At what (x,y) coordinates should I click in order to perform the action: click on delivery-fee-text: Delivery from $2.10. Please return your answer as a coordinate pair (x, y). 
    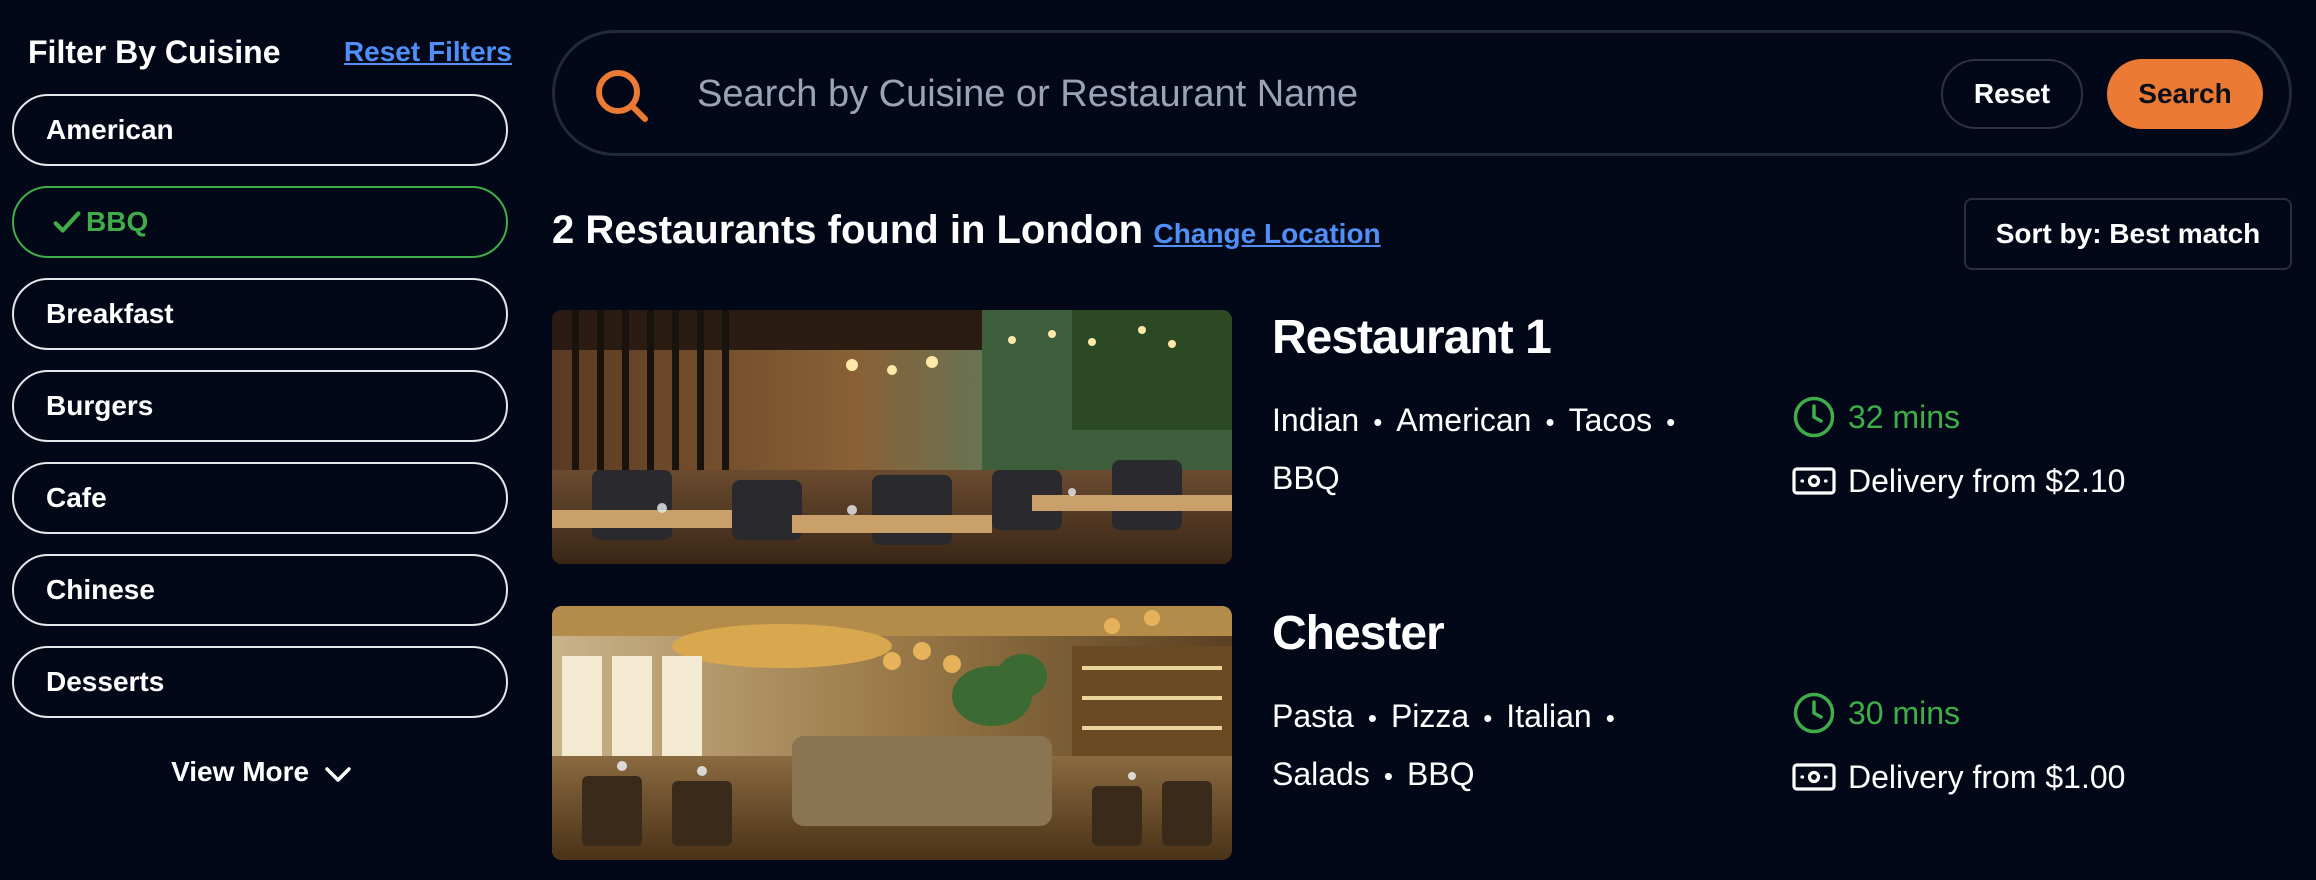
    Looking at the image, I should click on (1987, 480).